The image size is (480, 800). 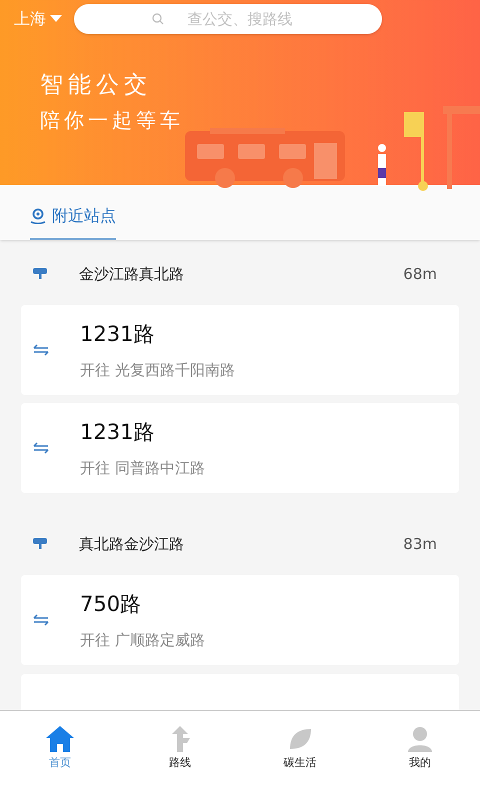 What do you see at coordinates (60, 739) in the screenshot?
I see `home-icon` at bounding box center [60, 739].